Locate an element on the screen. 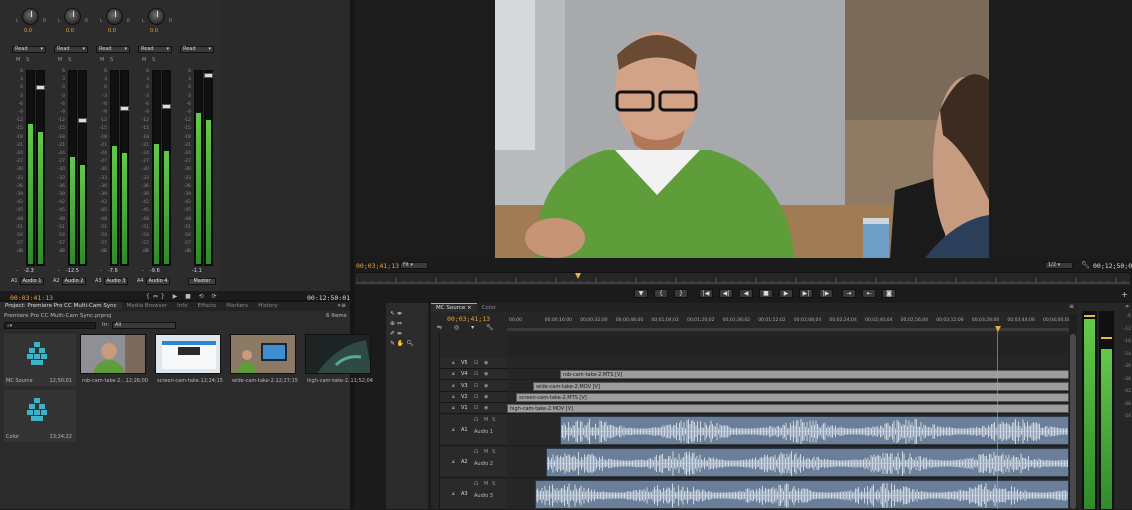  track-name: Audio 3 is located at coordinates (483, 496).